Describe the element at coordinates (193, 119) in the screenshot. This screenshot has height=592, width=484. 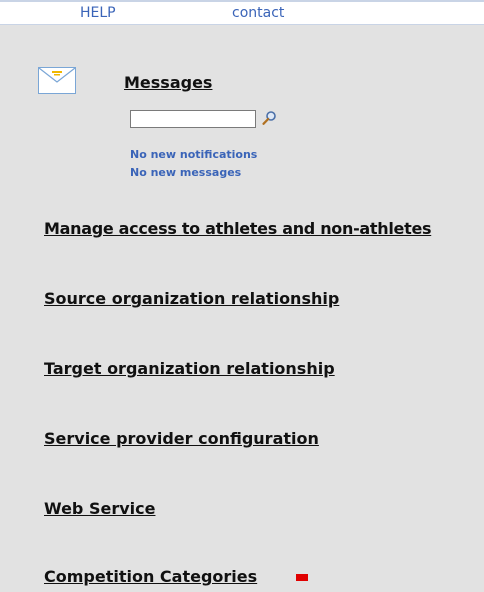
I see `message-search-input` at that location.